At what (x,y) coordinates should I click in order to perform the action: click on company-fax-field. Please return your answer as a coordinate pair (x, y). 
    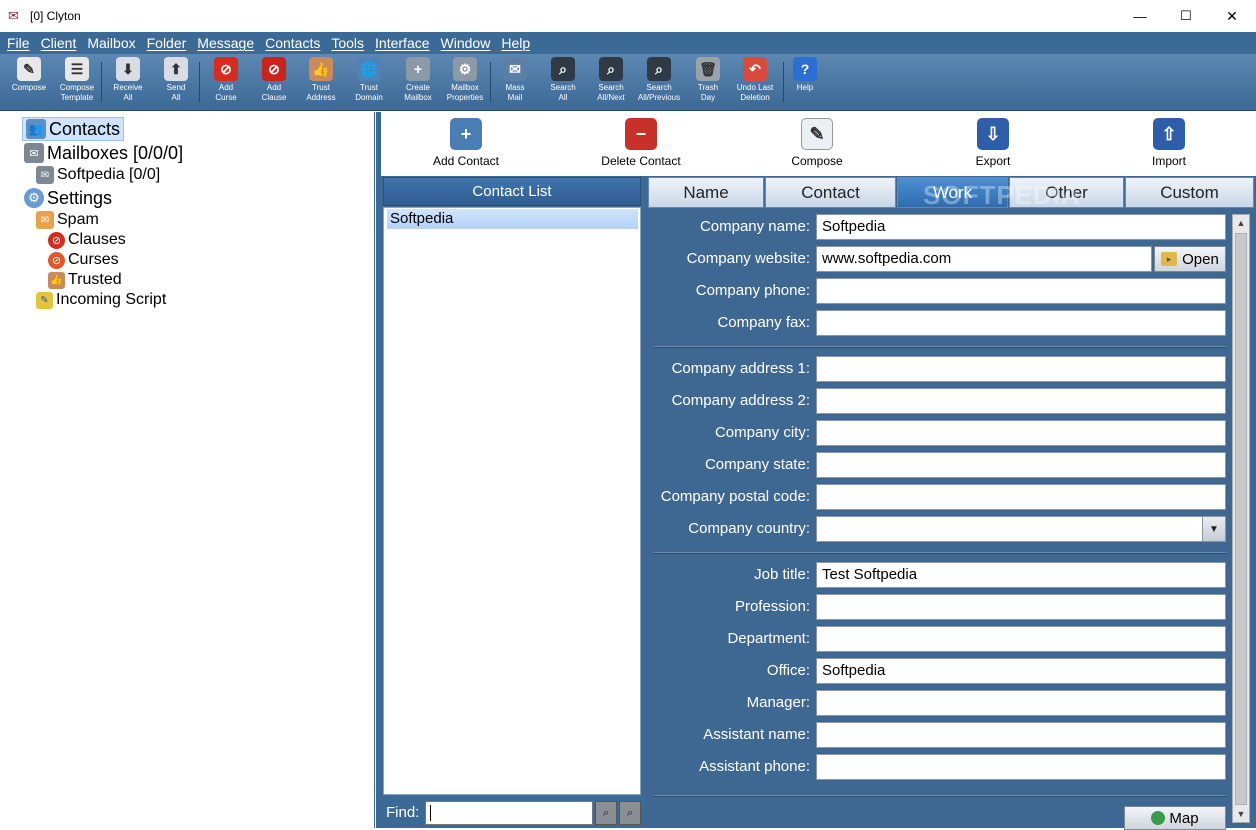
    Looking at the image, I should click on (1021, 323).